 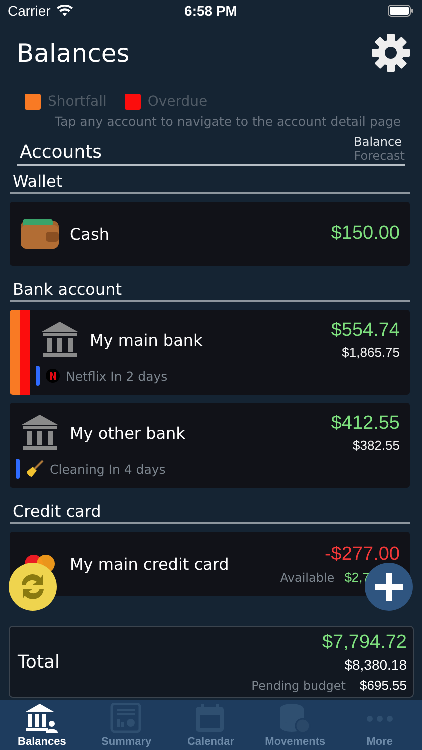 What do you see at coordinates (362, 555) in the screenshot?
I see `balance-amount: -$277.00` at bounding box center [362, 555].